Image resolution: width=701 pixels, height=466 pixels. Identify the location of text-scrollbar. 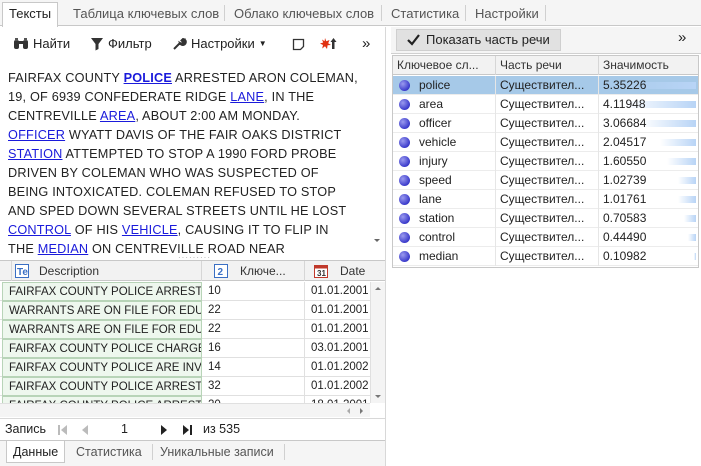
(377, 158).